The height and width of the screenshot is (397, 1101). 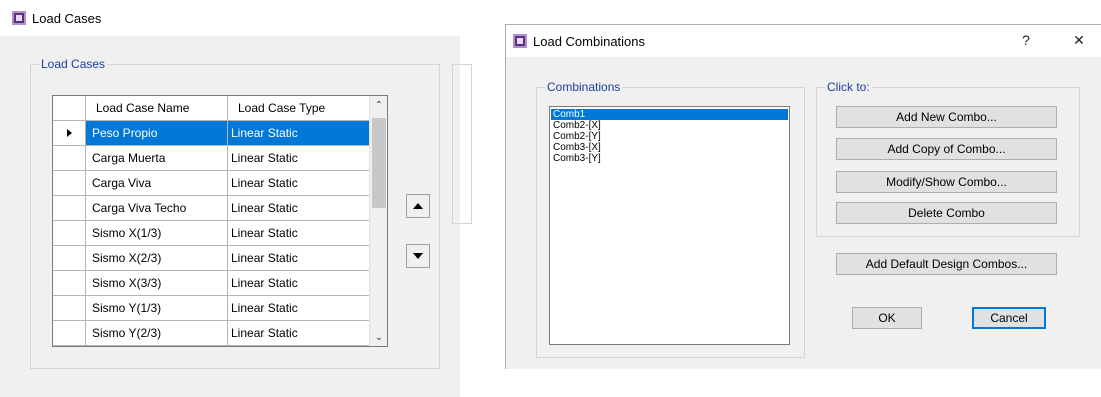 I want to click on list-item: Comb1, so click(x=669, y=114).